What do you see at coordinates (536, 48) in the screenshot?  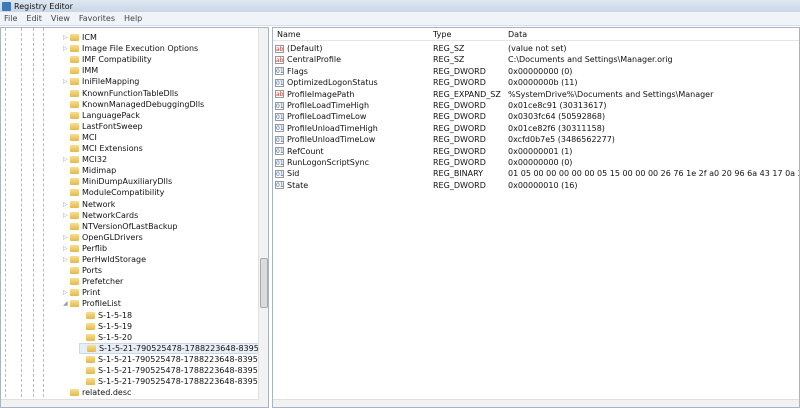 I see `value-row: ab (Default) REG_SZ (value not set)` at bounding box center [536, 48].